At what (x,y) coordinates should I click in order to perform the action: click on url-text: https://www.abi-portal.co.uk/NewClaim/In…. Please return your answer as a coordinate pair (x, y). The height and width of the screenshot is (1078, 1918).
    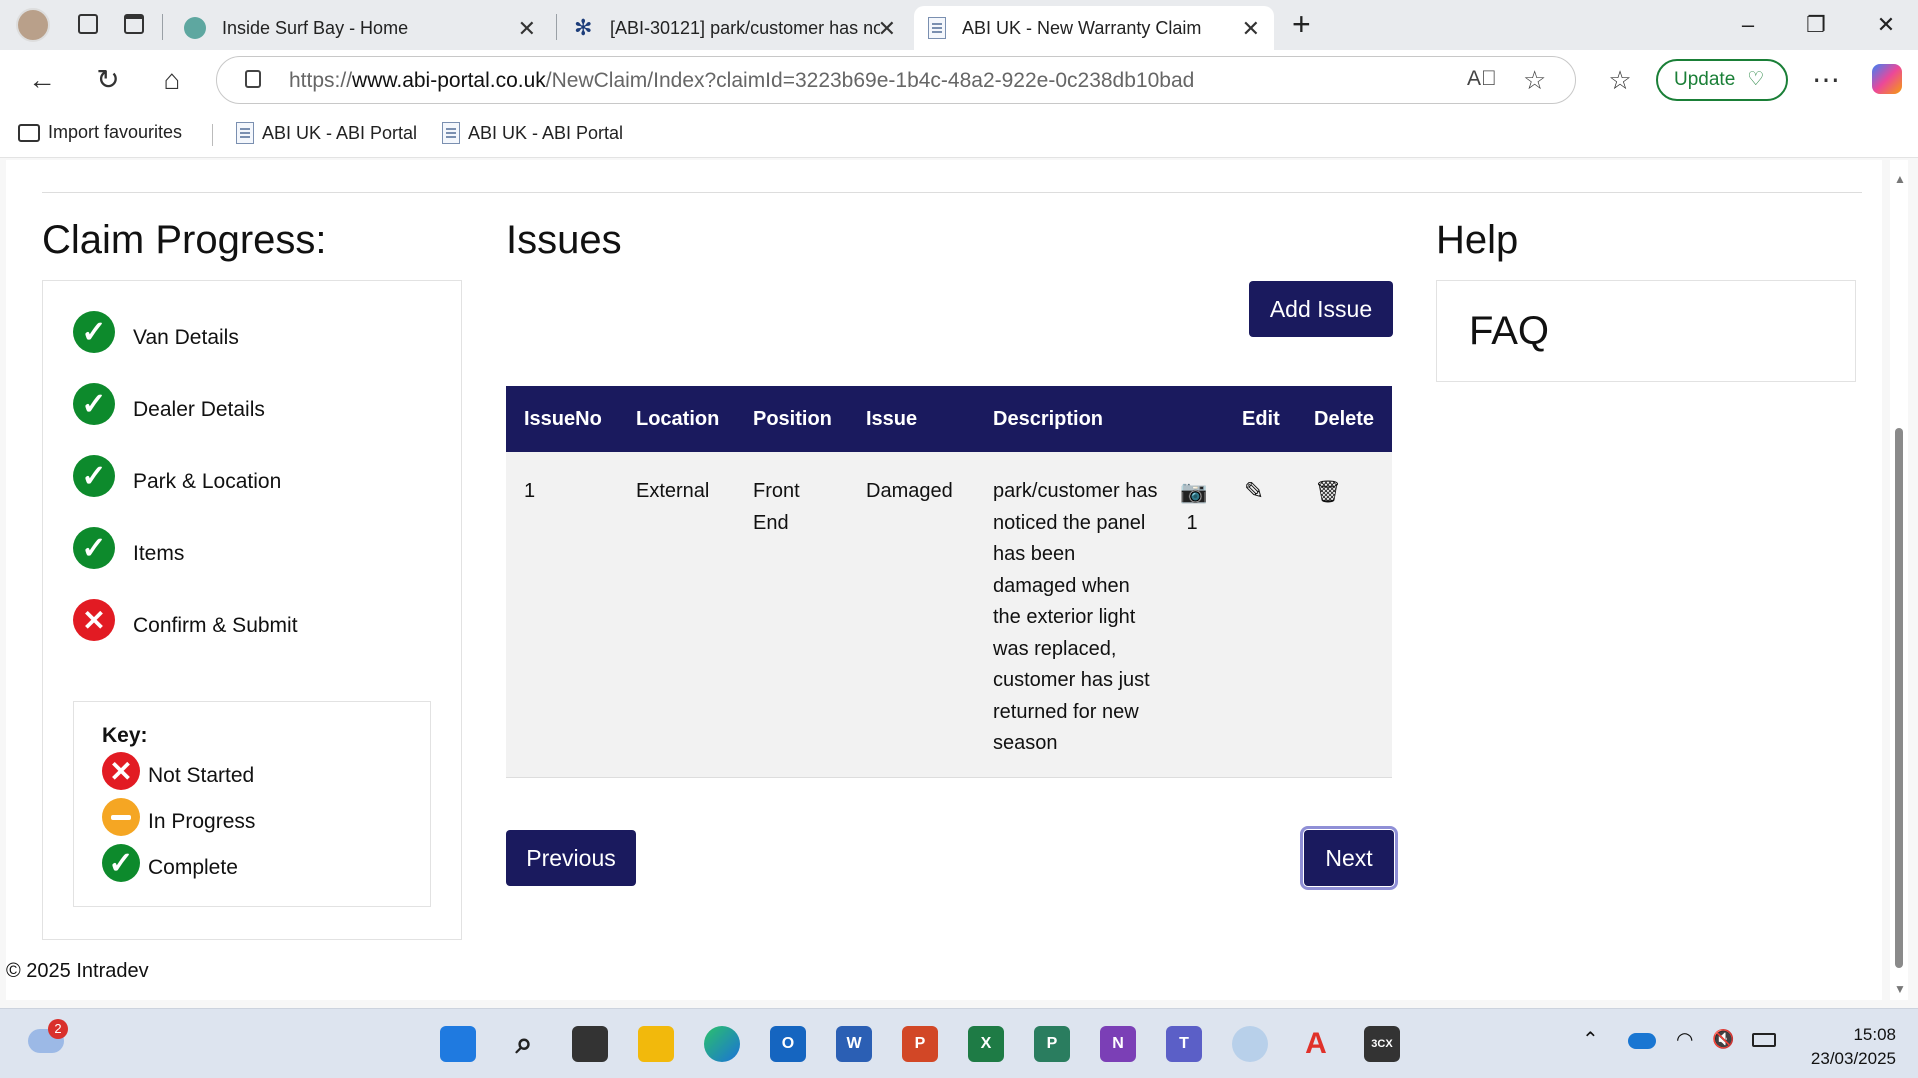
    Looking at the image, I should click on (741, 81).